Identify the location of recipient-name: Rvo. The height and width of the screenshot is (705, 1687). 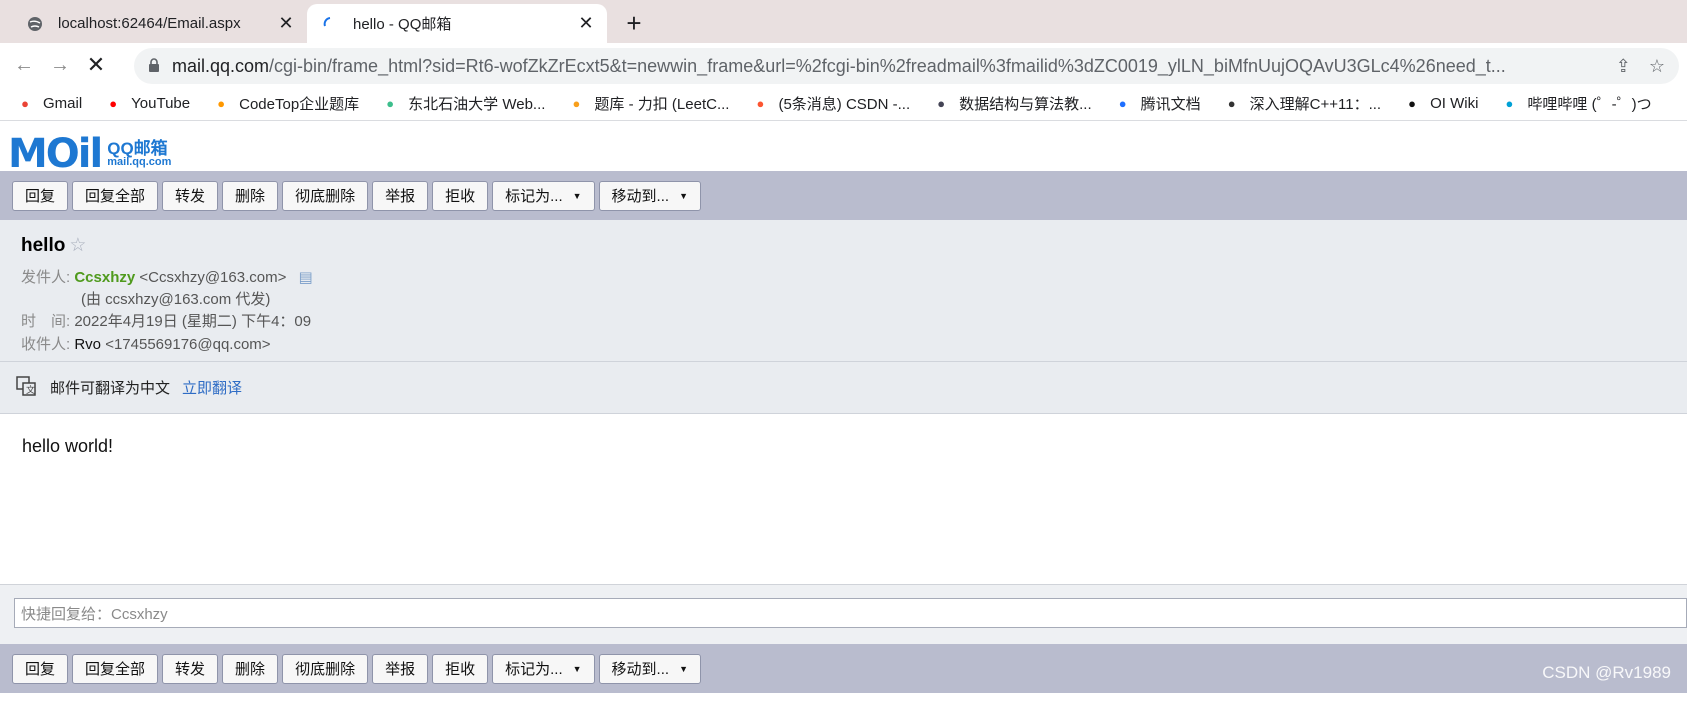
(87, 344).